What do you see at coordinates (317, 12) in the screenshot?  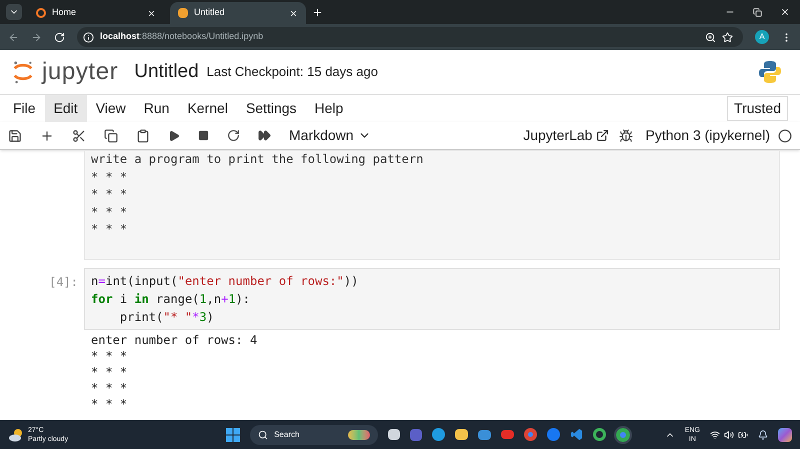 I see `new-tab-icon` at bounding box center [317, 12].